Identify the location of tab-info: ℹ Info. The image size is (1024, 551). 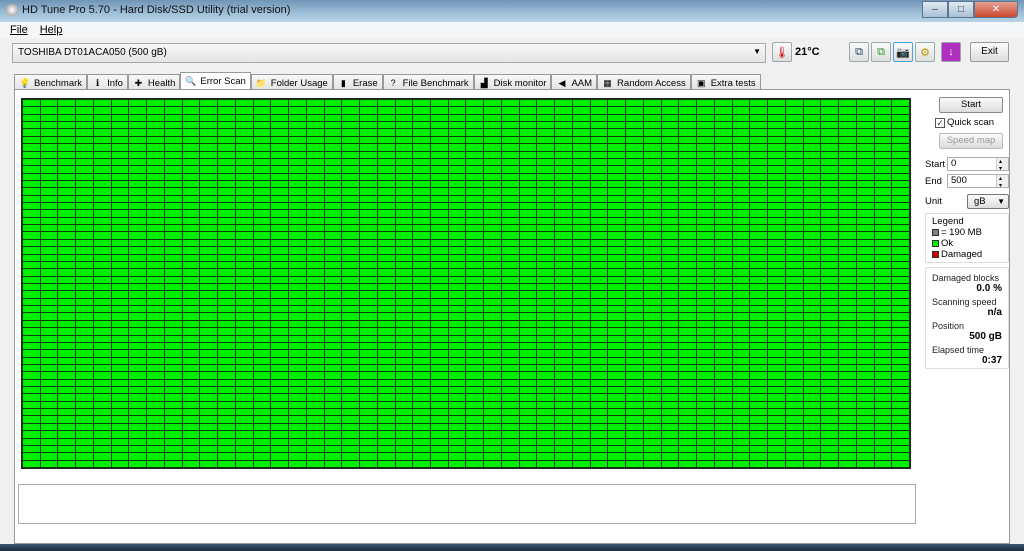
(107, 82).